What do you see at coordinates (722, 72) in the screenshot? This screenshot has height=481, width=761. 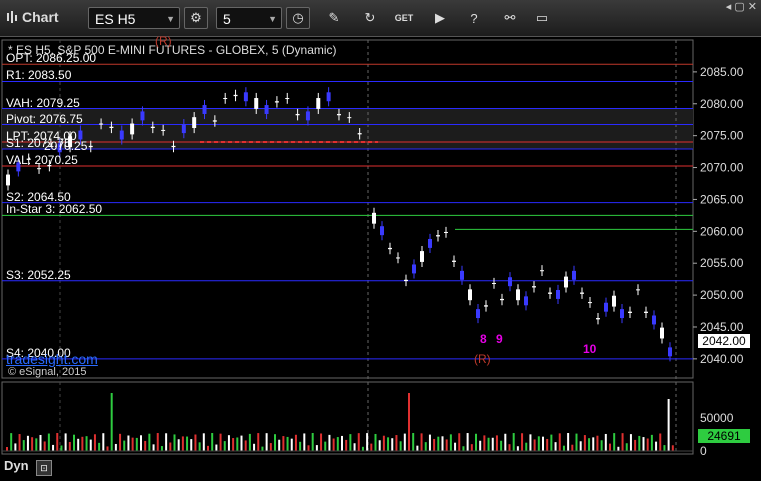 I see `y-tick-label: 2085.00` at bounding box center [722, 72].